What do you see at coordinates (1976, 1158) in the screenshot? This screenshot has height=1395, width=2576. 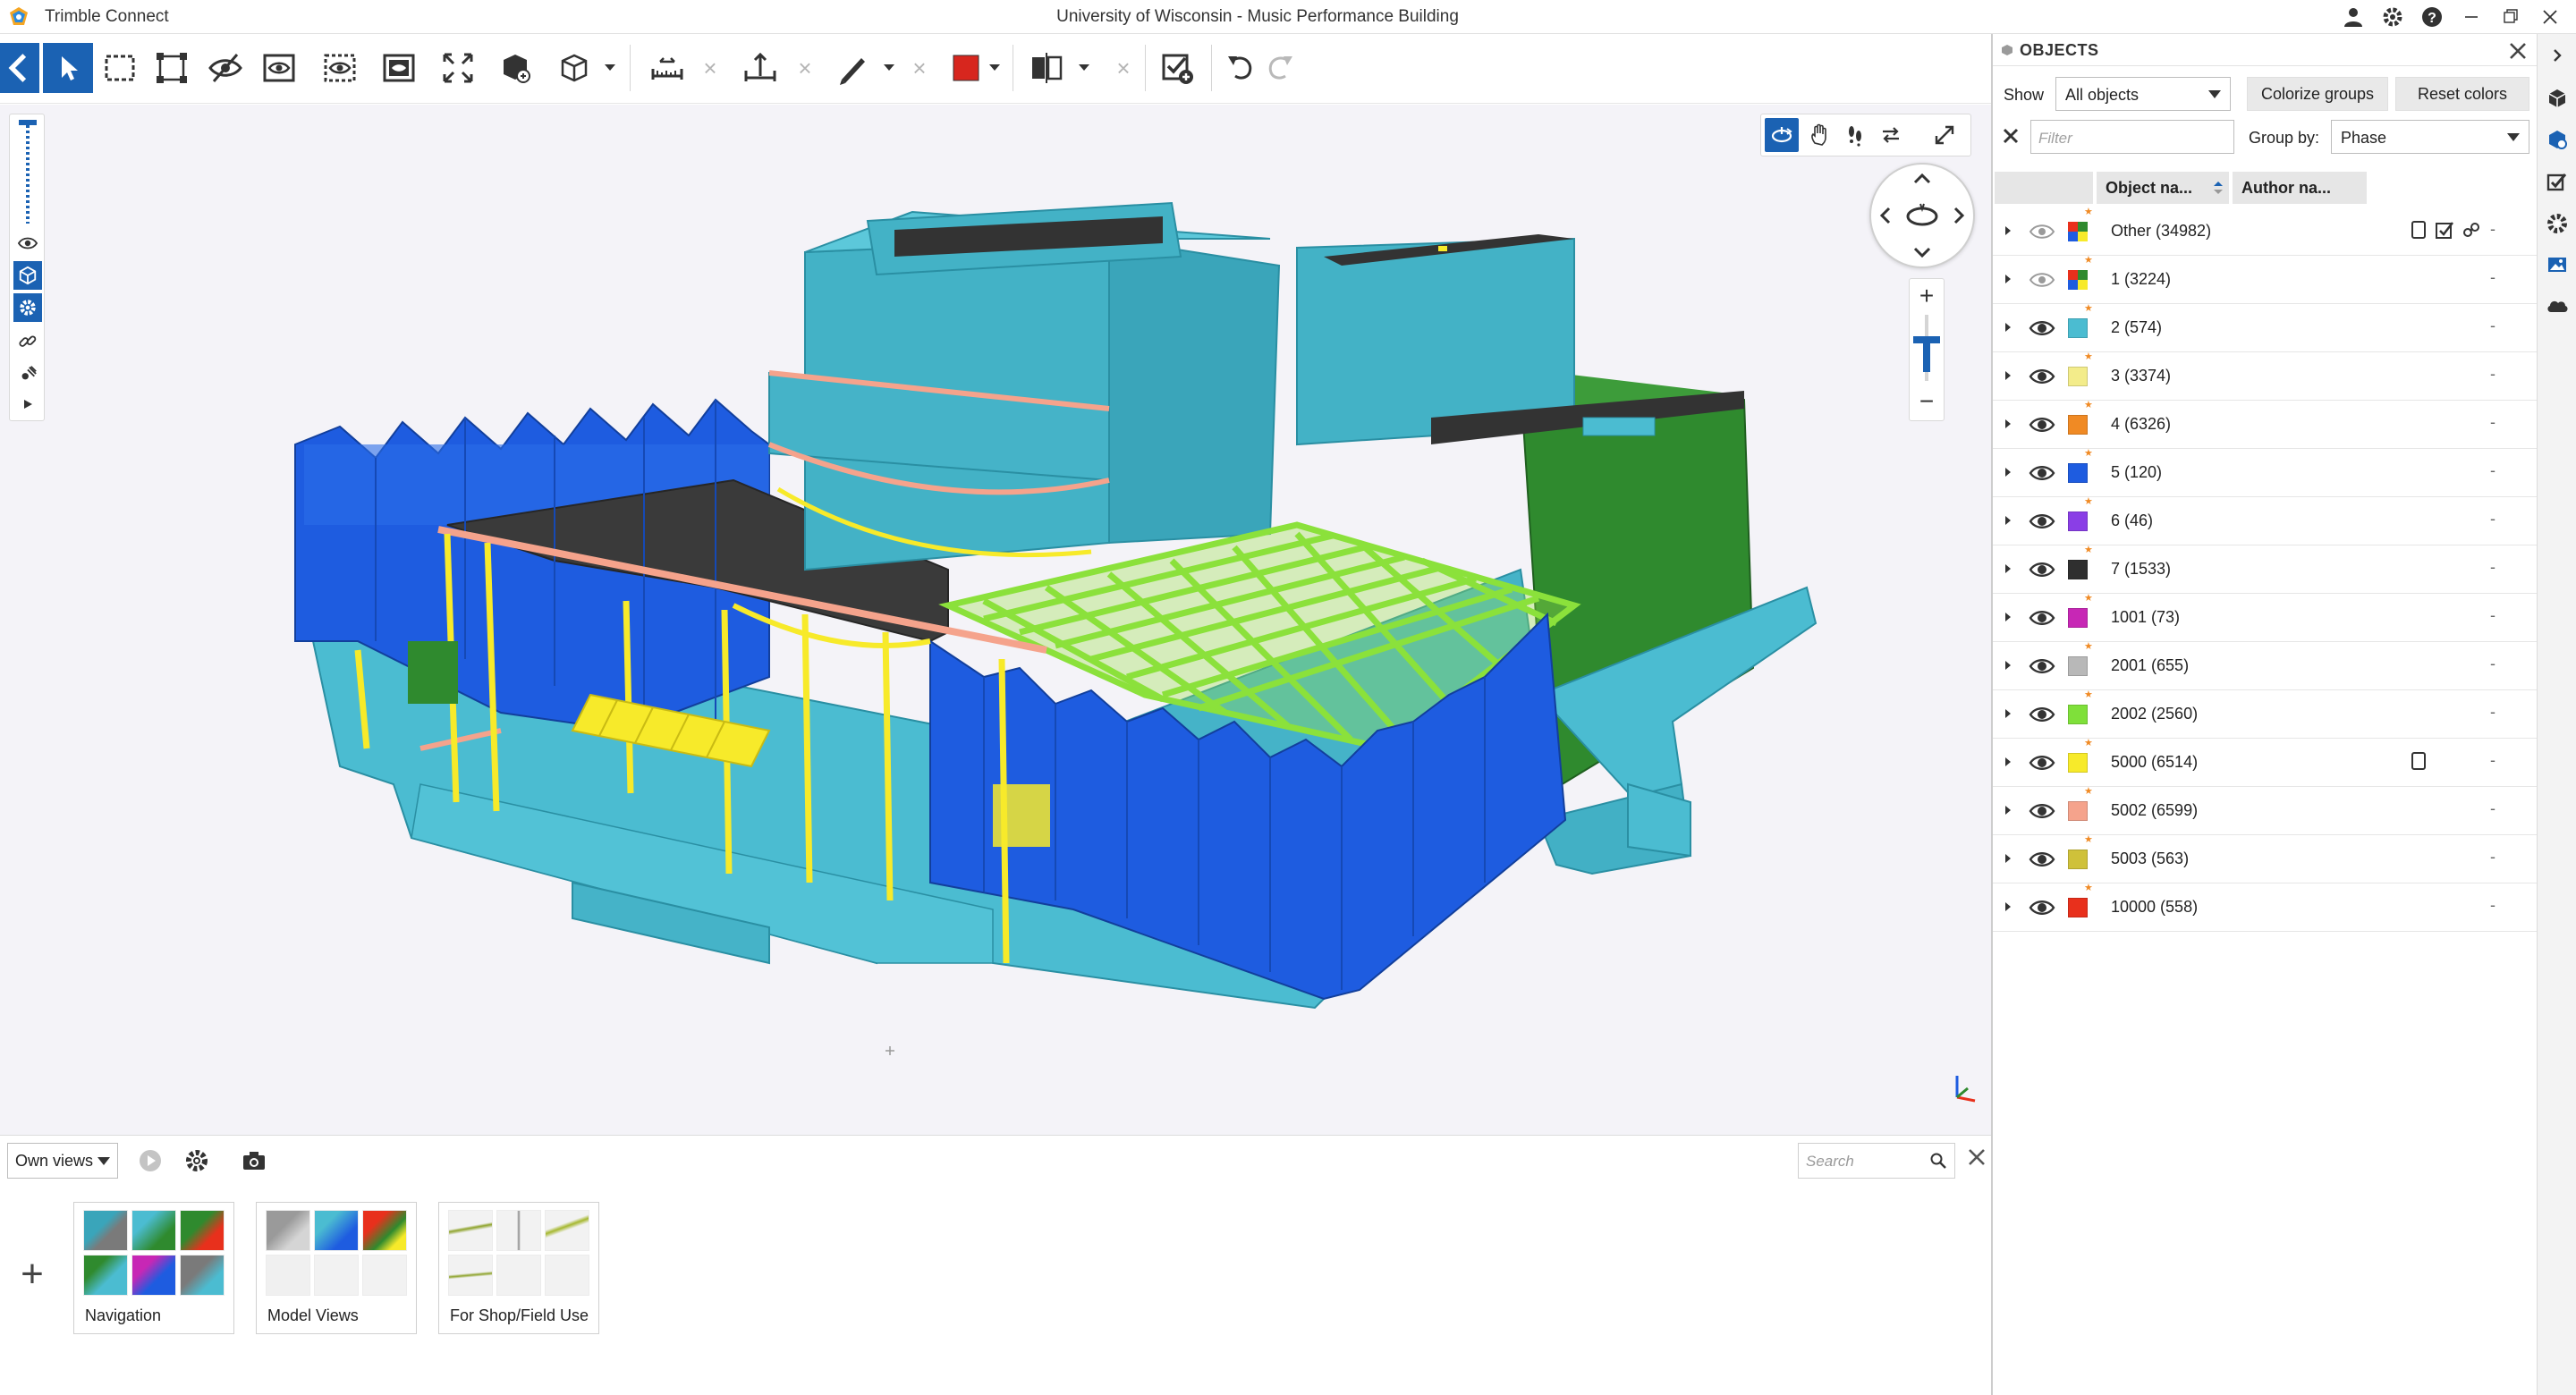 I see `close-icon` at bounding box center [1976, 1158].